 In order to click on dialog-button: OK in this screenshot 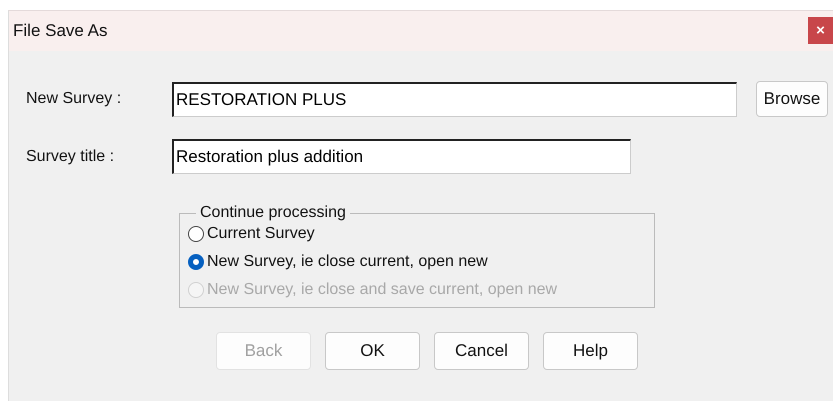, I will do `click(372, 351)`.